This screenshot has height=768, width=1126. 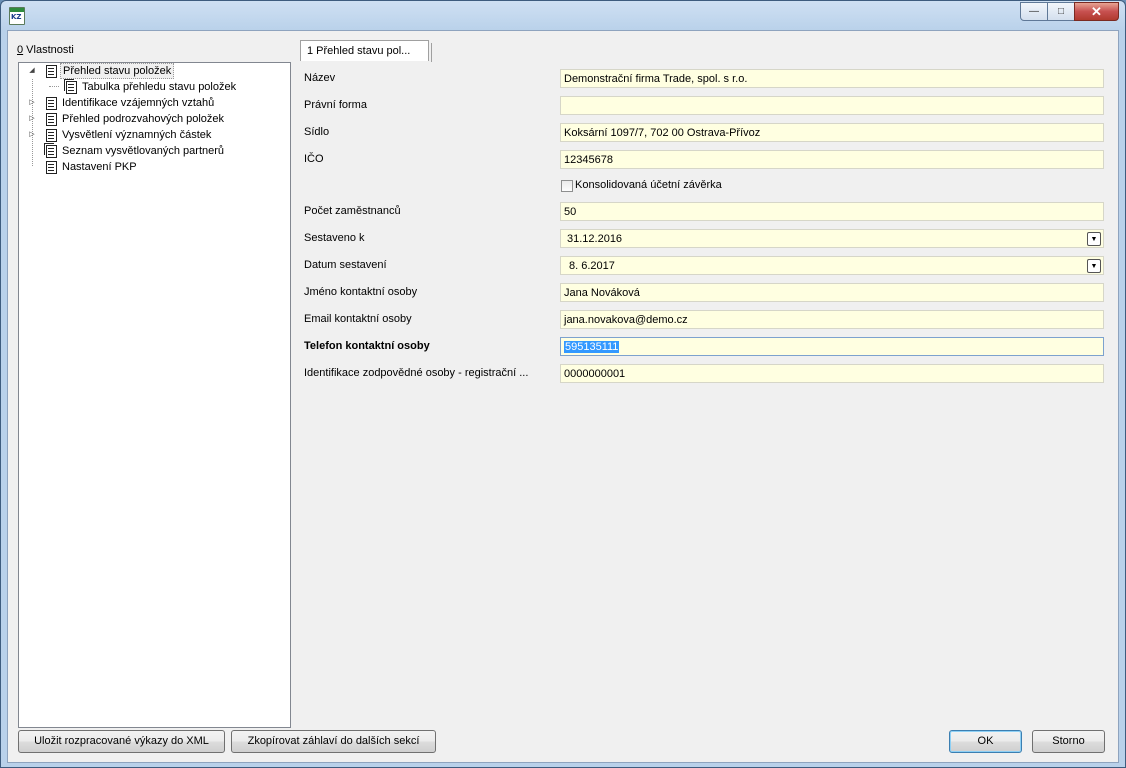 I want to click on tree-item-label: Seznam vysvětlovaných partnerů, so click(x=143, y=151).